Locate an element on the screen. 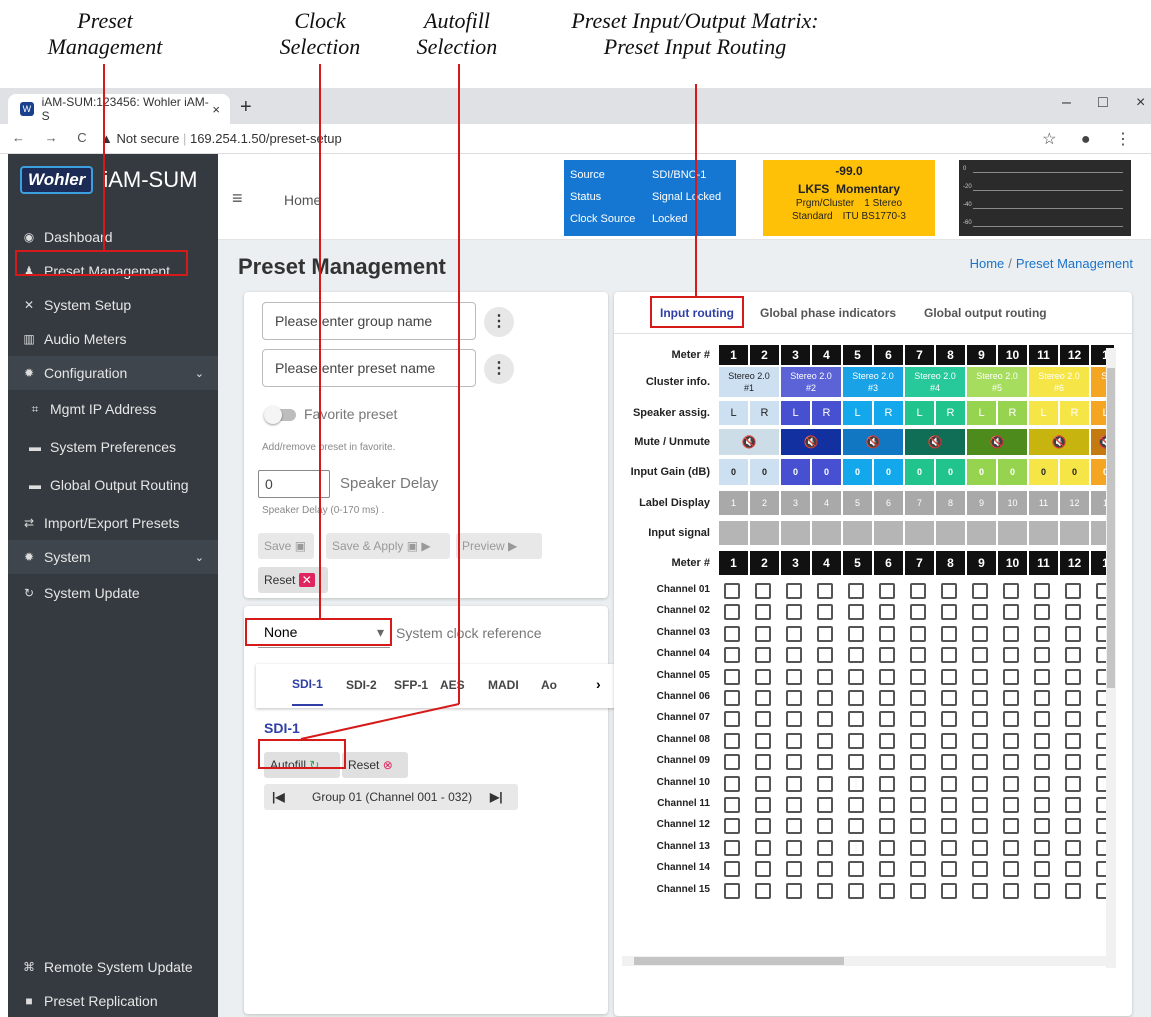 This screenshot has width=1151, height=1017. sidebar-item-import-export-presets: ⇄ Import/Export Presets is located at coordinates (113, 523).